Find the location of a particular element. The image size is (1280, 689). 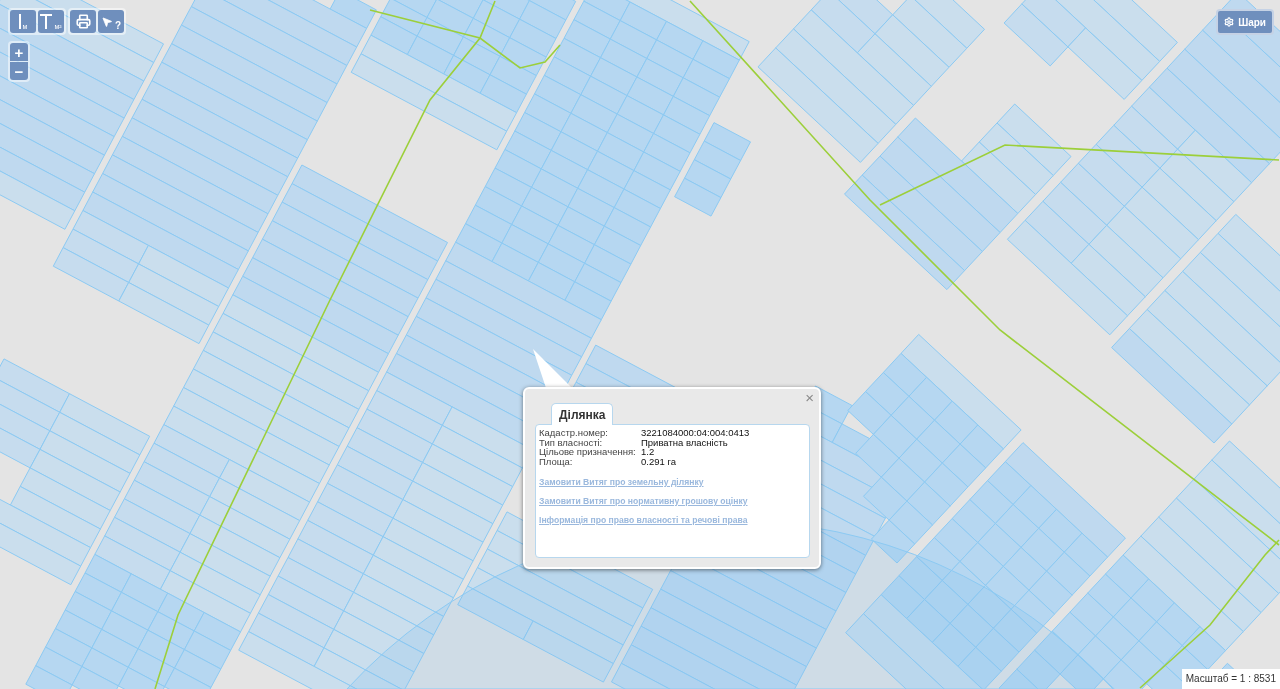

popup-link: Замовити Витяг про нормативну грошову оцінку is located at coordinates (643, 500).